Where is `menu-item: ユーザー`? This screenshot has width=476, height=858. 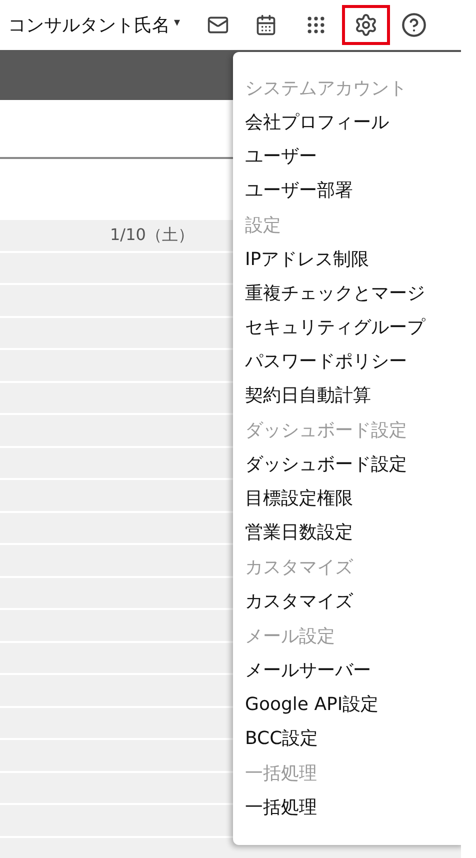
menu-item: ユーザー is located at coordinates (353, 156).